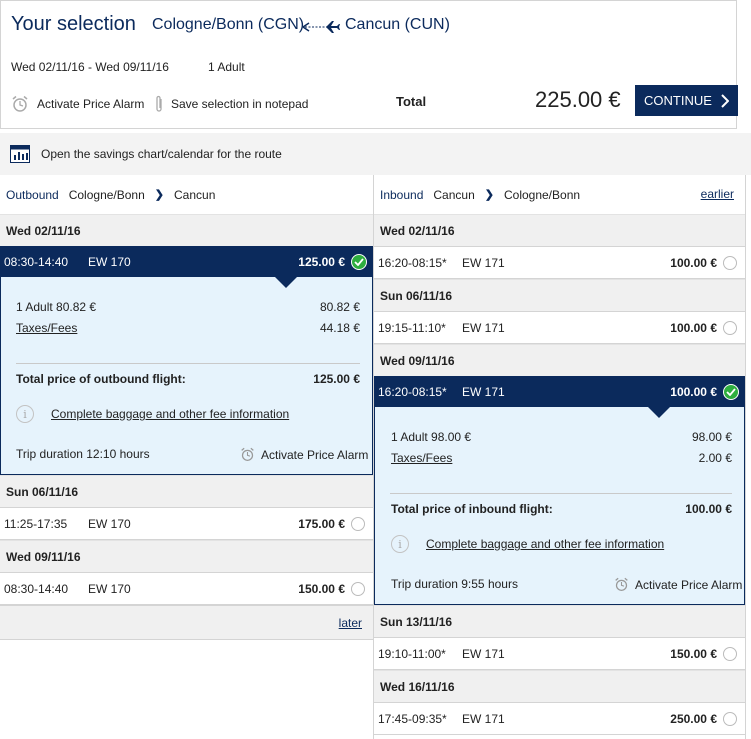 The height and width of the screenshot is (739, 751). I want to click on adult-fare-label: 1 Adult 80.82 €, so click(56, 307).